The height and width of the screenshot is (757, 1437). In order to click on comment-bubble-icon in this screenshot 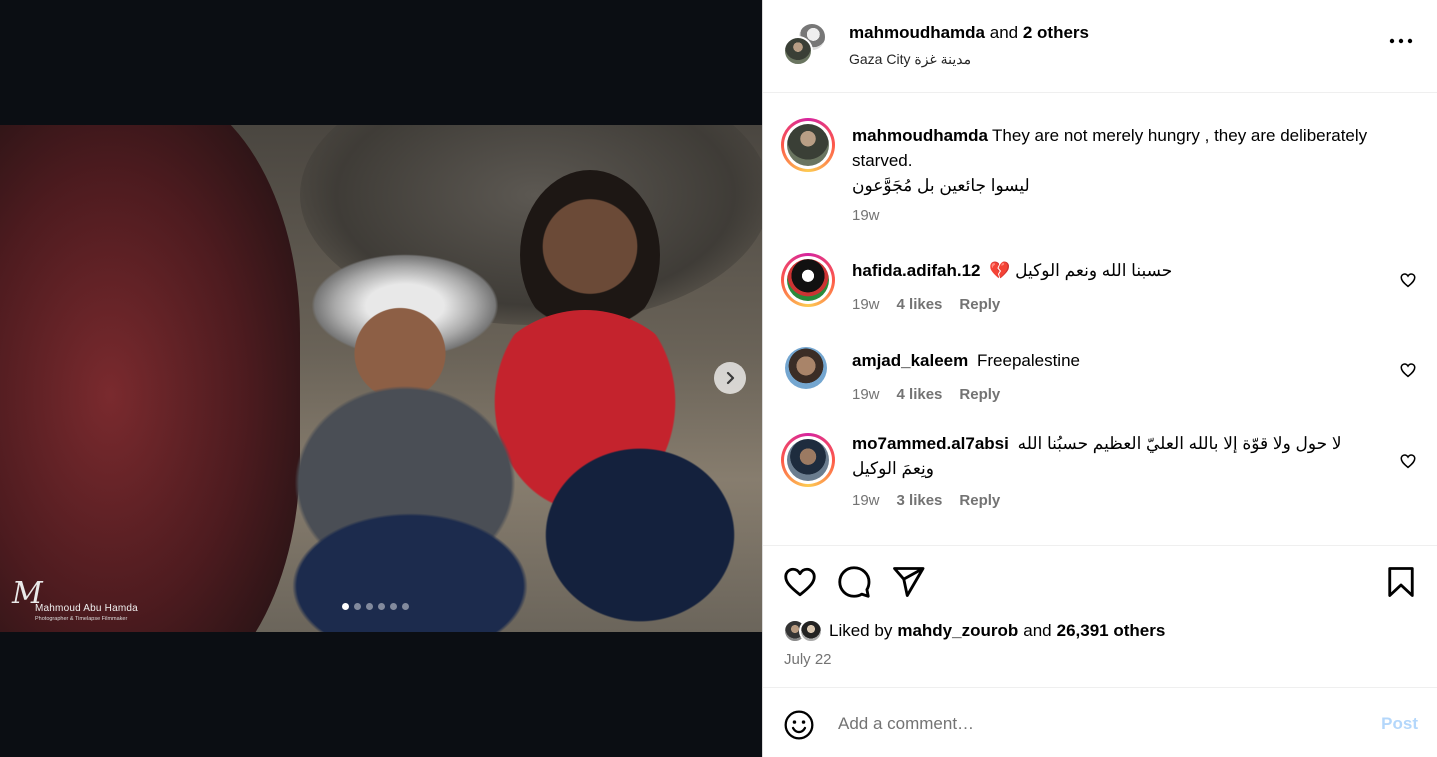, I will do `click(854, 582)`.